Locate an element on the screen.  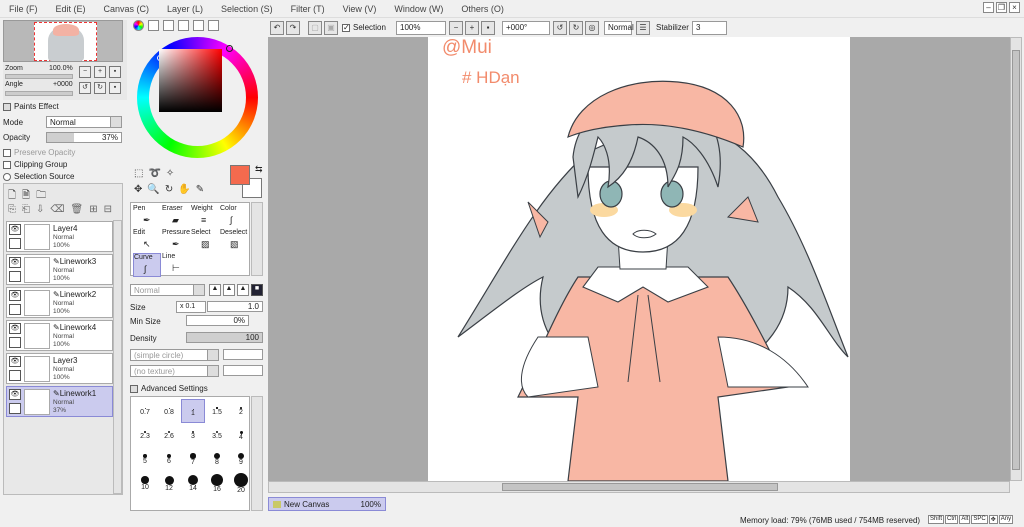
foreground-color-swatch is located at coordinates (240, 175).